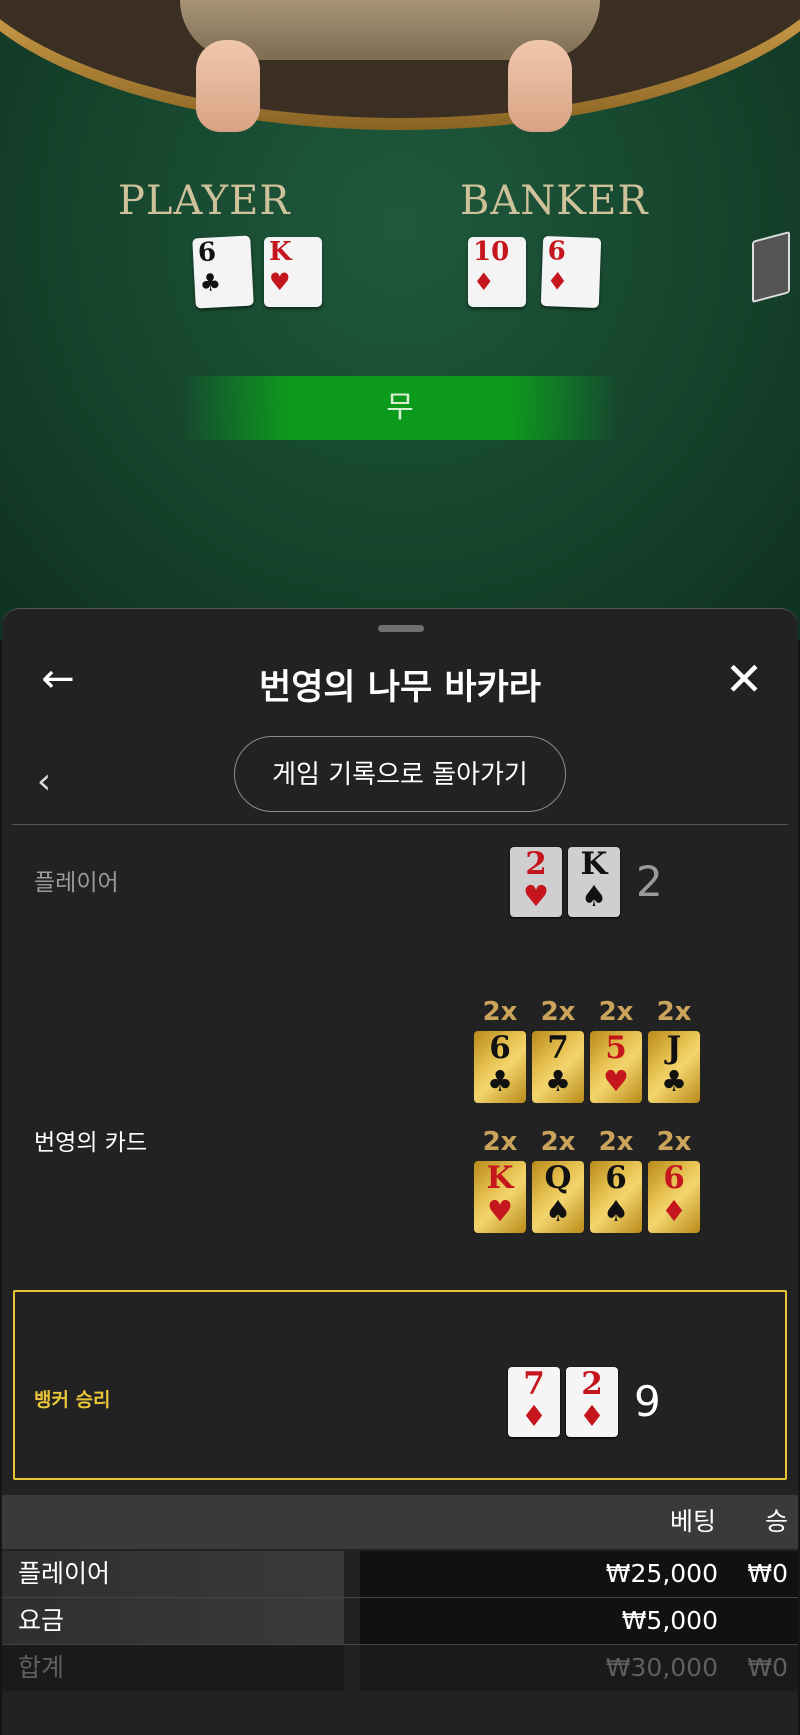 The width and height of the screenshot is (800, 1735). I want to click on total-bet-amount: ₩30,000, so click(661, 1667).